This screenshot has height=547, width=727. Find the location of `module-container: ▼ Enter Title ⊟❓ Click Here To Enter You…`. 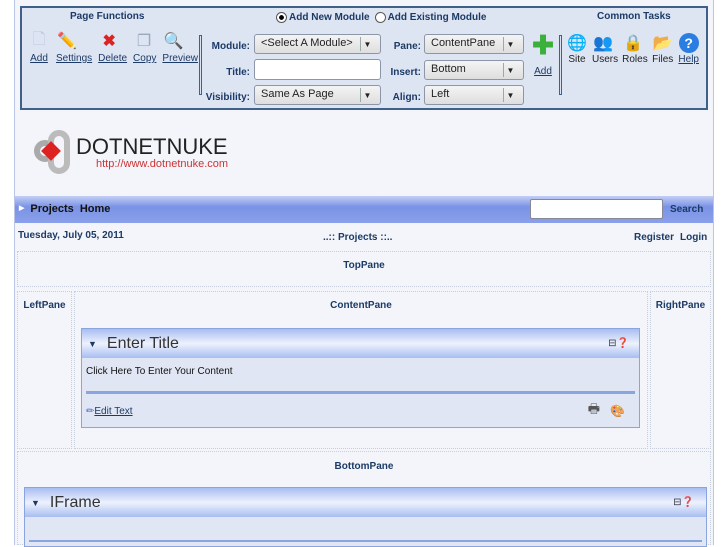

module-container: ▼ Enter Title ⊟❓ Click Here To Enter You… is located at coordinates (360, 378).